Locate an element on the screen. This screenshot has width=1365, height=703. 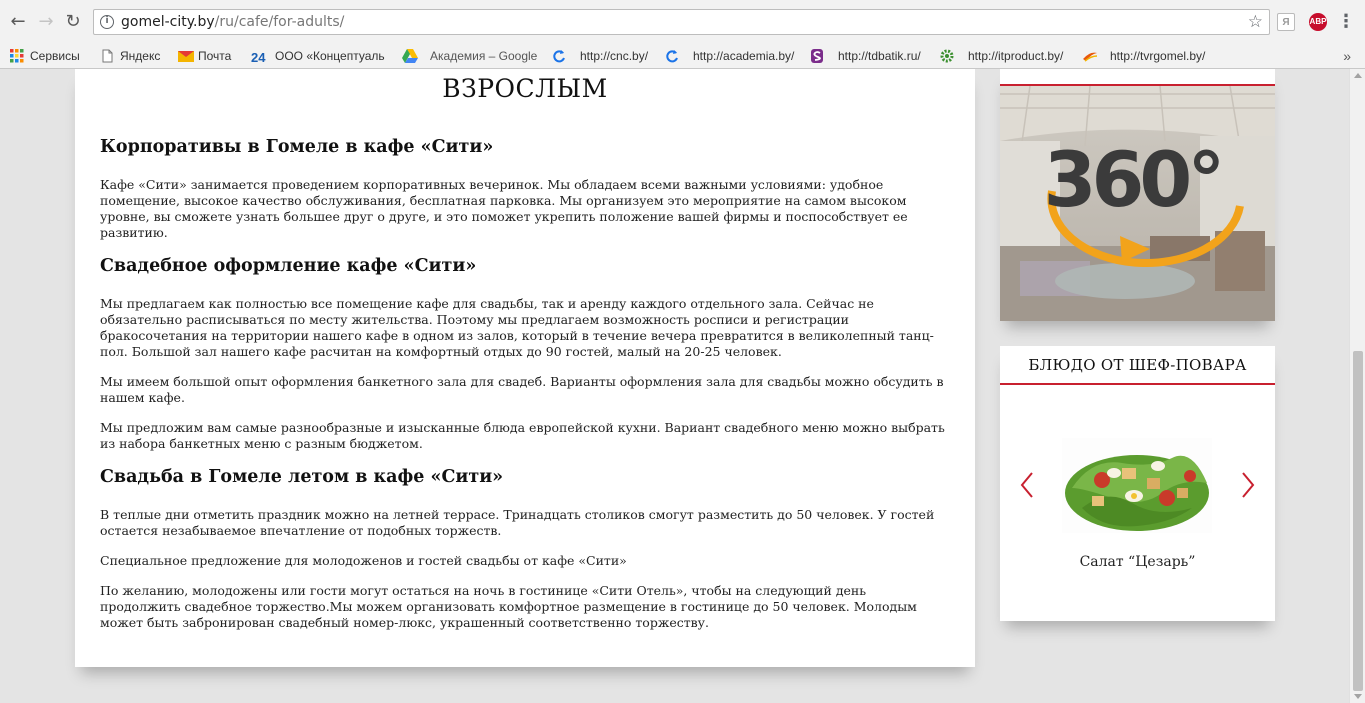
red-divider is located at coordinates (1137, 384).